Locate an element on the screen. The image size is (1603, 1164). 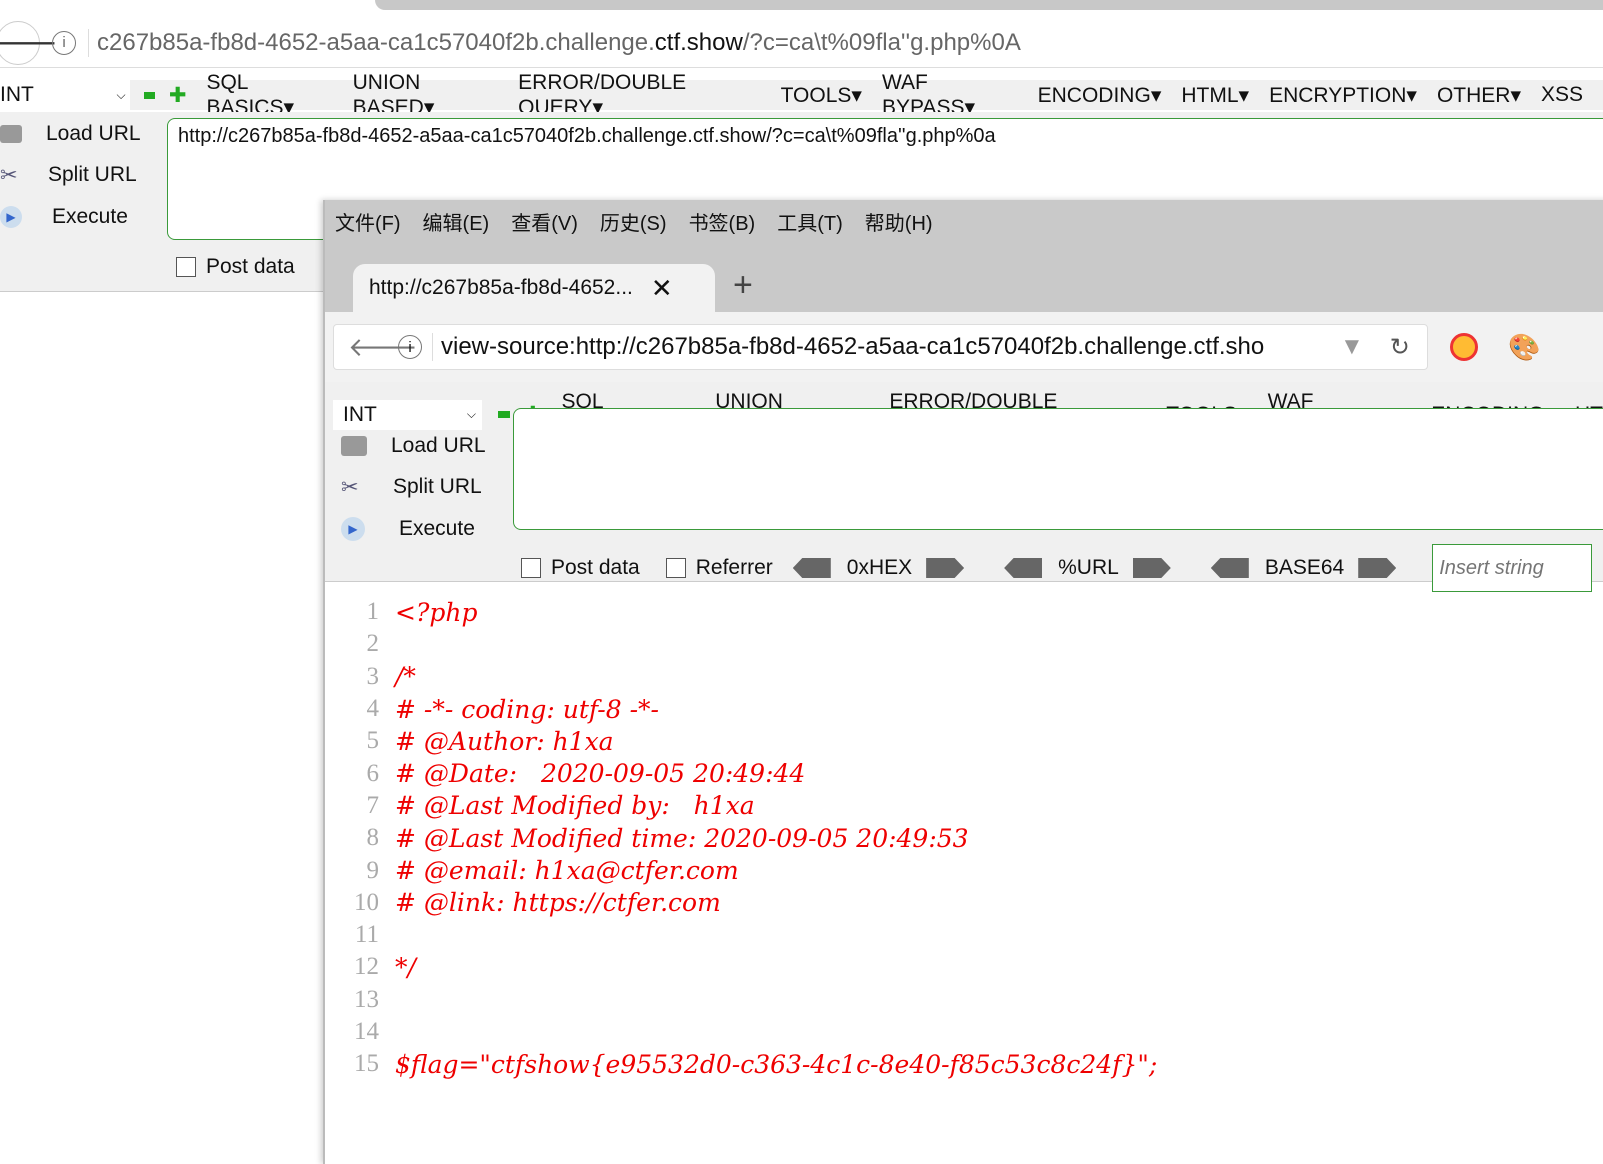
referrer-checkbox: Referrer is located at coordinates (719, 568).